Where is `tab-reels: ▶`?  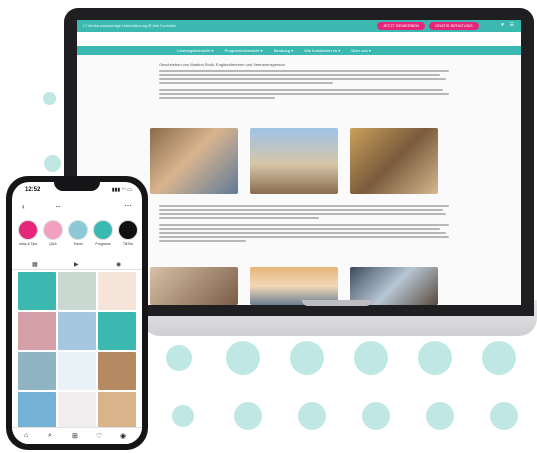
tab-reels: ▶ is located at coordinates (76, 264).